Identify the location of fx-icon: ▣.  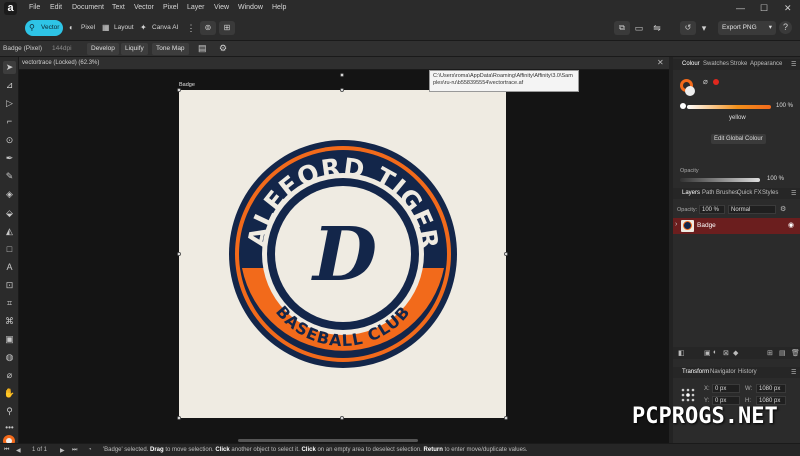
(707, 353).